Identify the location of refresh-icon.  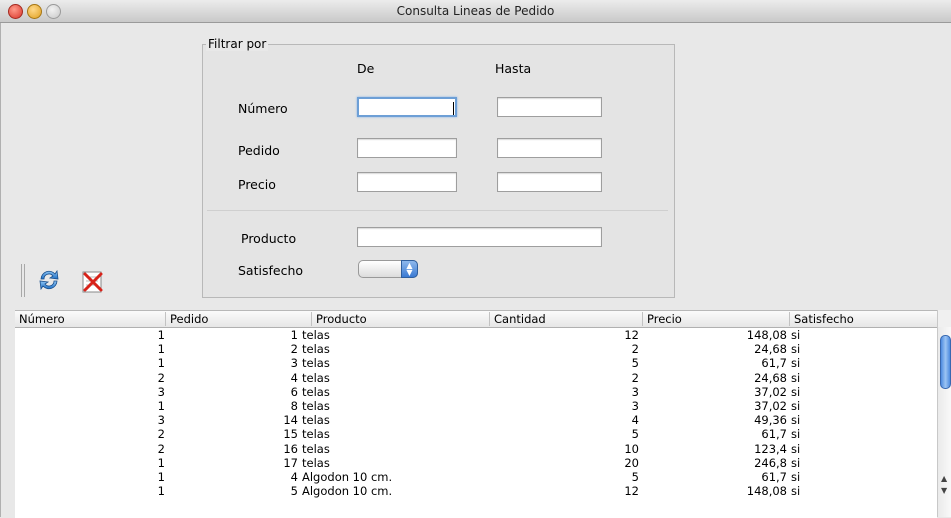
(49, 280).